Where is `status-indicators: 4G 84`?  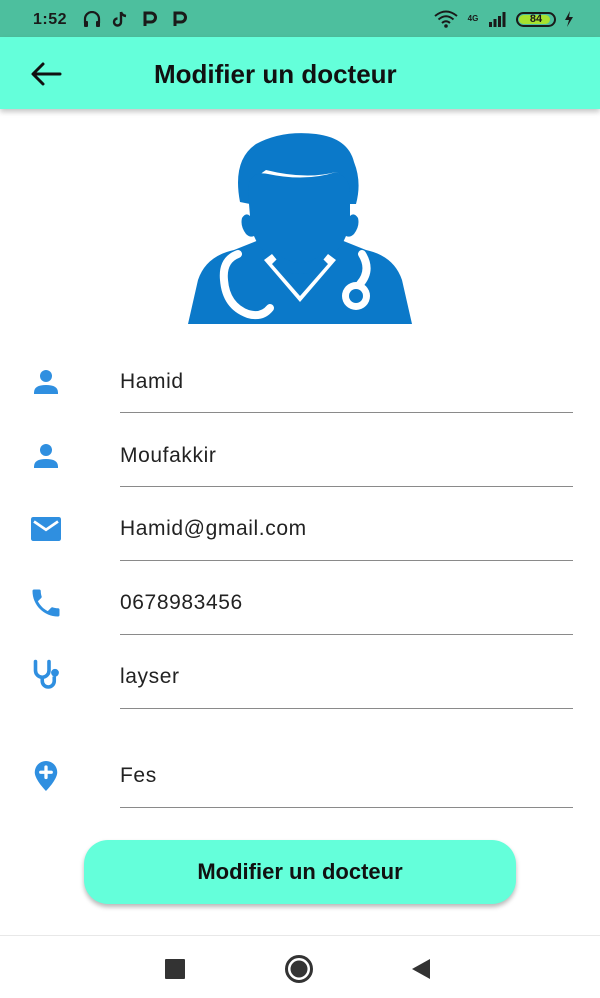
status-indicators: 4G 84 is located at coordinates (504, 19).